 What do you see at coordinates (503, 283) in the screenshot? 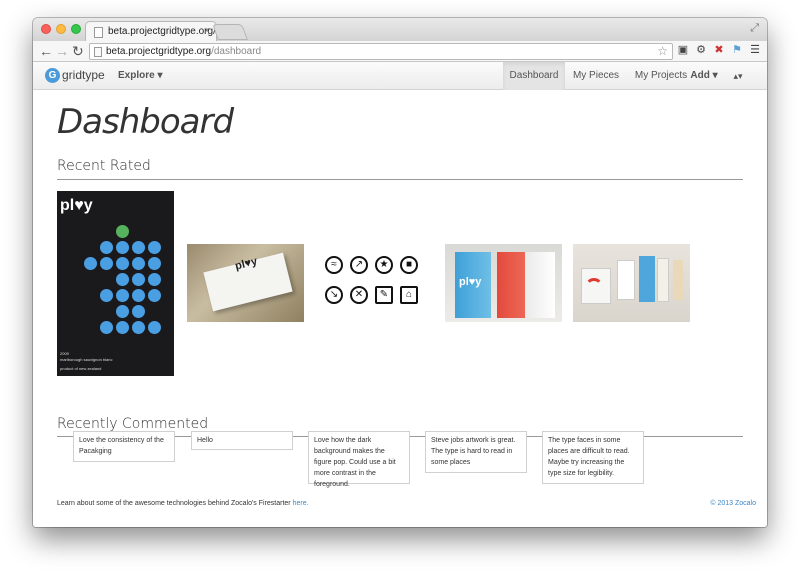
I see `rated-piece-milk-cartons: pl♥y` at bounding box center [503, 283].